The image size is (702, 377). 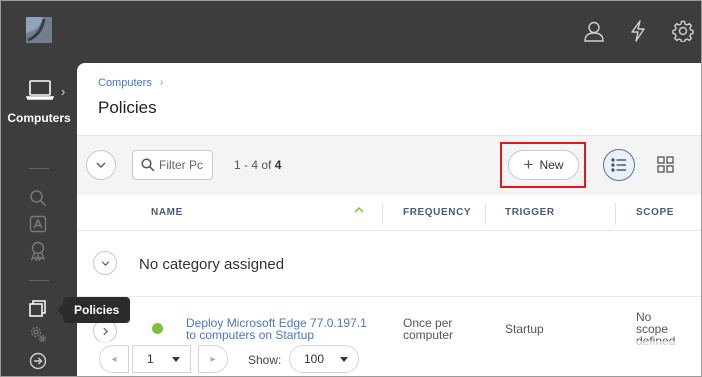 I want to click on toolbar: 1 - 4 of 4 + New, so click(x=389, y=165).